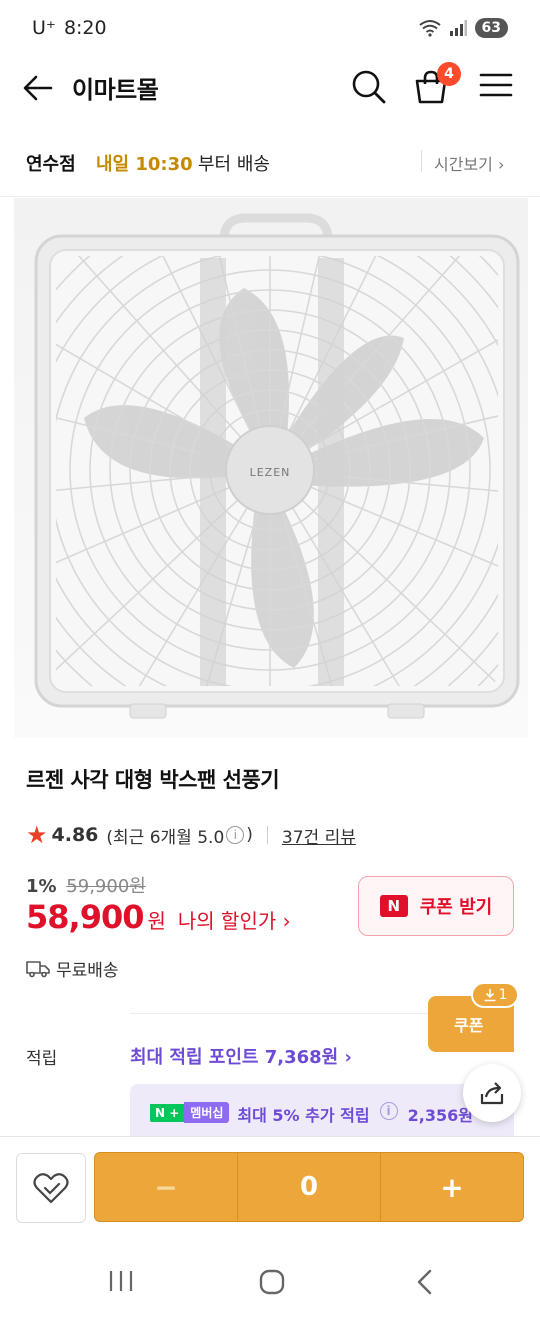 This screenshot has height=1320, width=540. Describe the element at coordinates (491, 28) in the screenshot. I see `battery-indicator: 63` at that location.